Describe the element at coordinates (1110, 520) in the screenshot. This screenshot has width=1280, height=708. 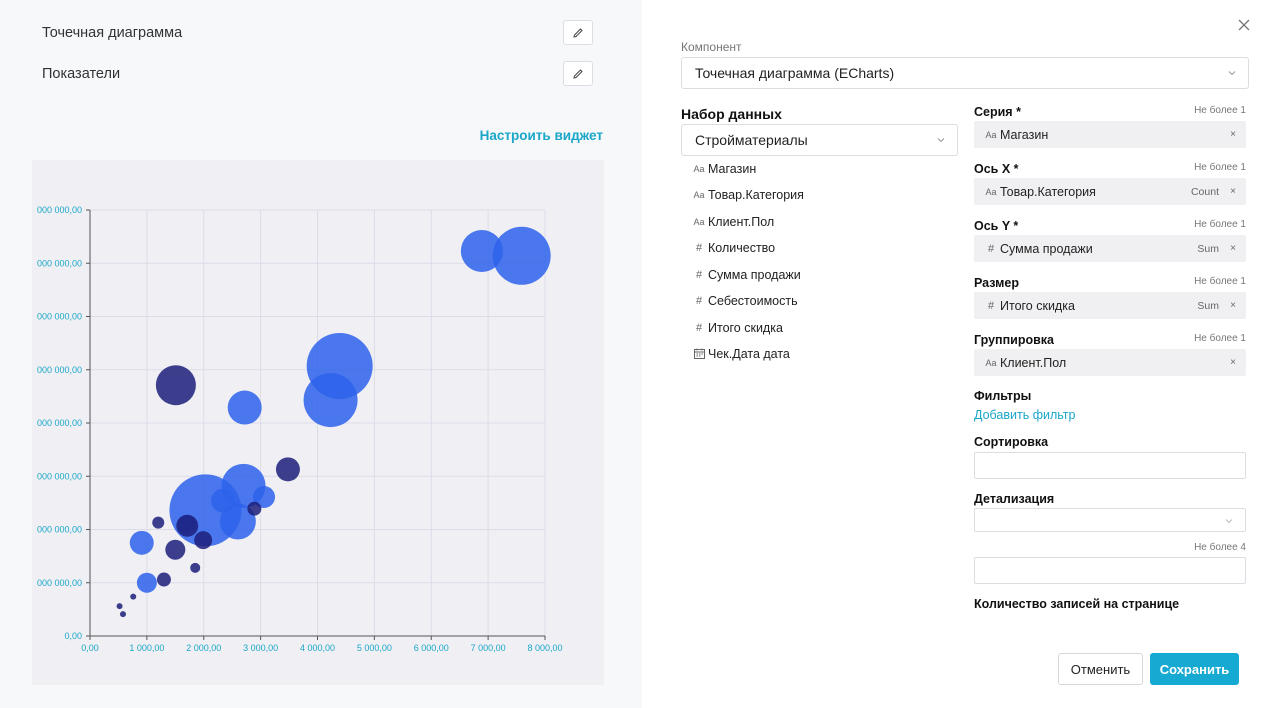
I see `drilldown-select` at that location.